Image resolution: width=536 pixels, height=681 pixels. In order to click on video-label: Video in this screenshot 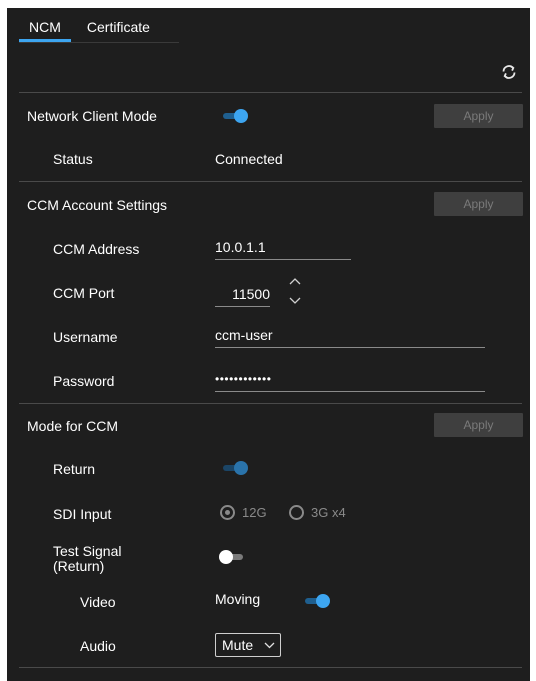, I will do `click(98, 602)`.